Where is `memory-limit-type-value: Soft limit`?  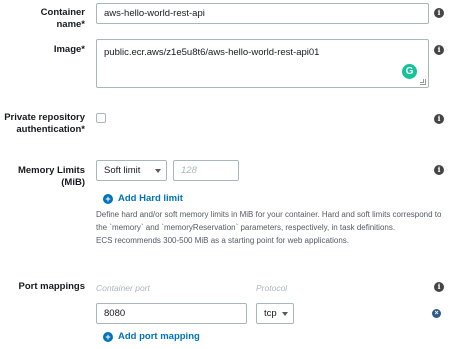 memory-limit-type-value: Soft limit is located at coordinates (122, 170).